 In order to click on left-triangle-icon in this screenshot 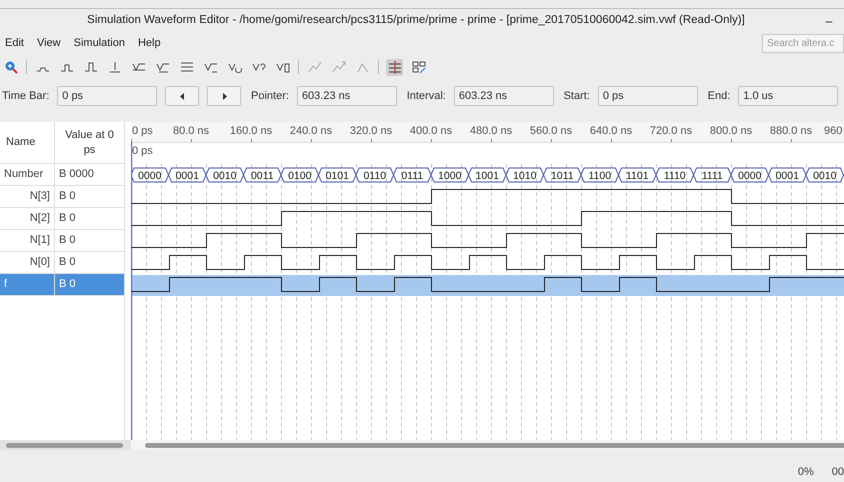, I will do `click(182, 96)`.